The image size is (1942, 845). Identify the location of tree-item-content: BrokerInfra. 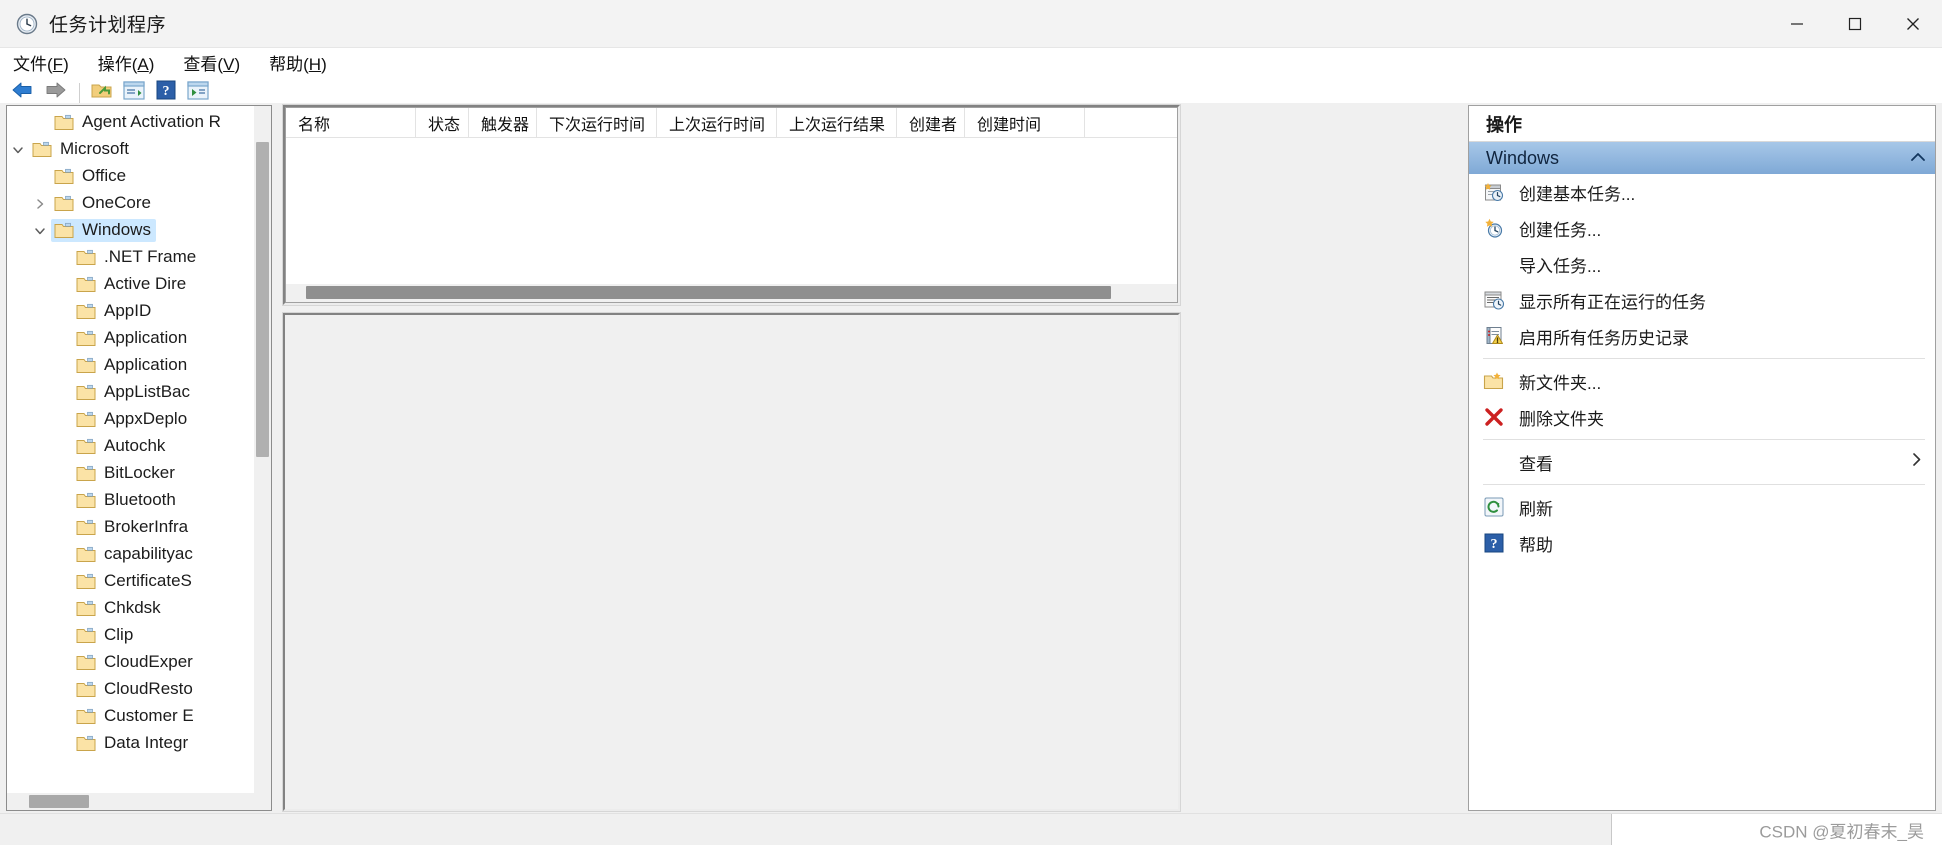
(133, 527).